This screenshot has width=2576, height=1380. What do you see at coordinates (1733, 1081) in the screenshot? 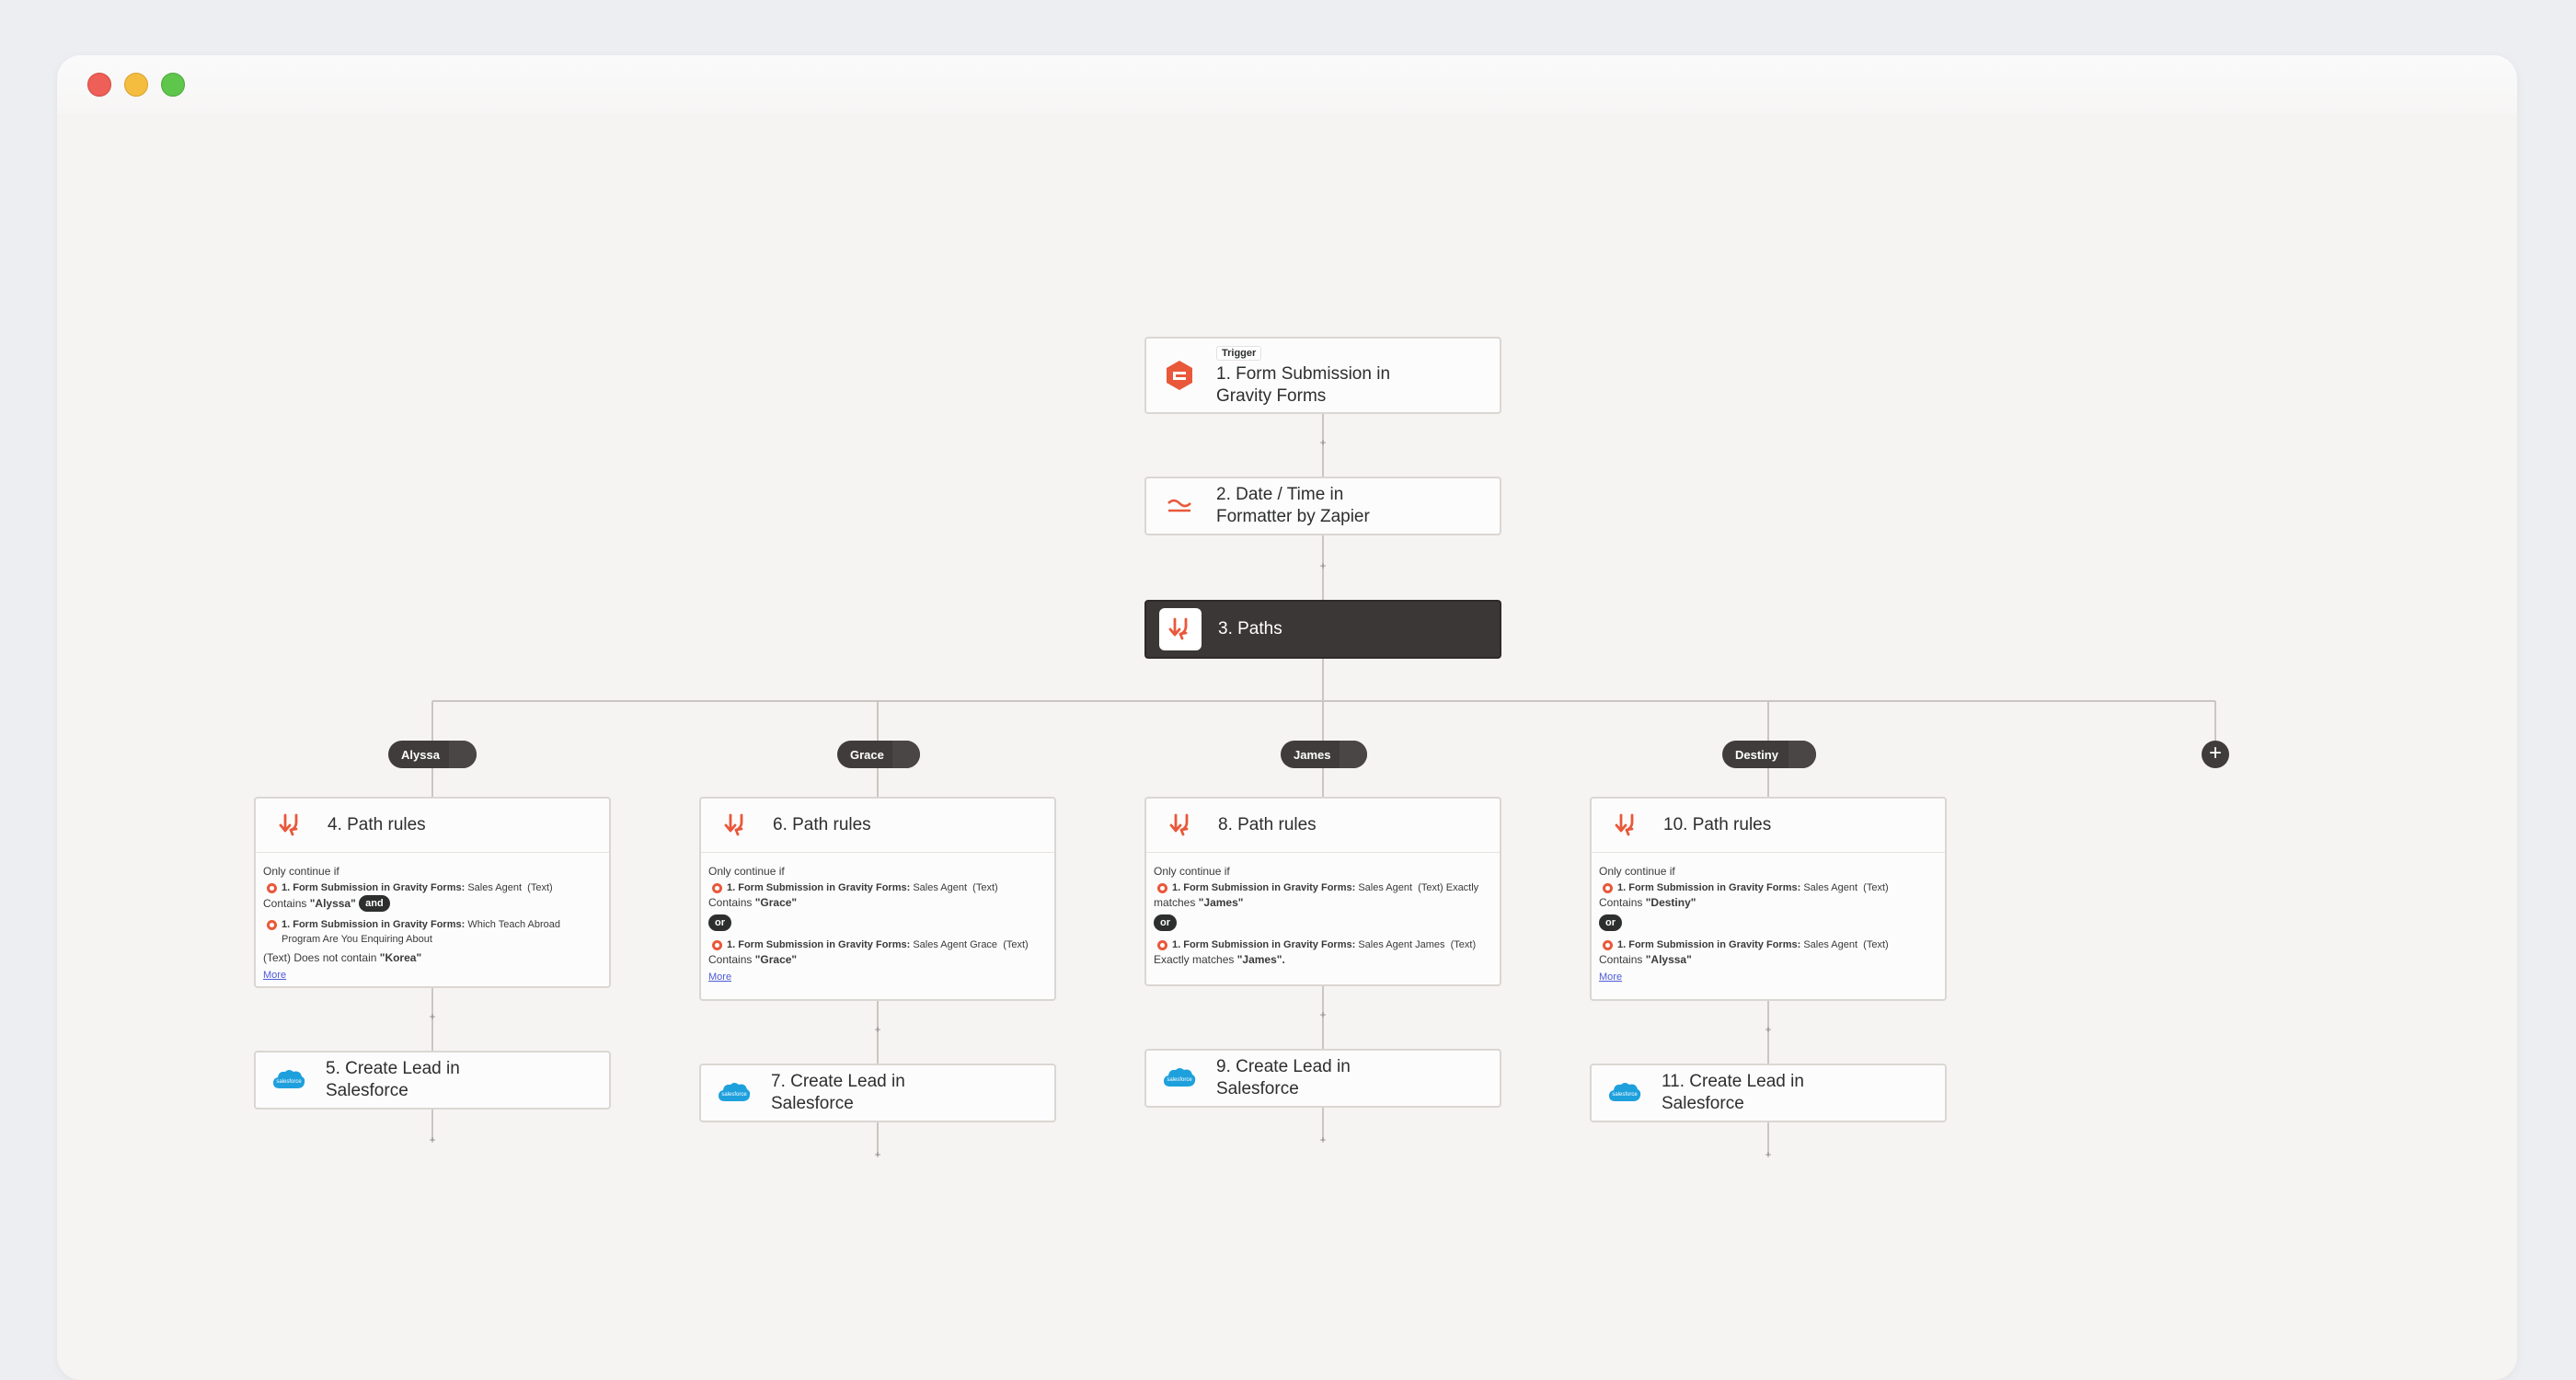
I see `step-title: 11. Create Lead in` at bounding box center [1733, 1081].